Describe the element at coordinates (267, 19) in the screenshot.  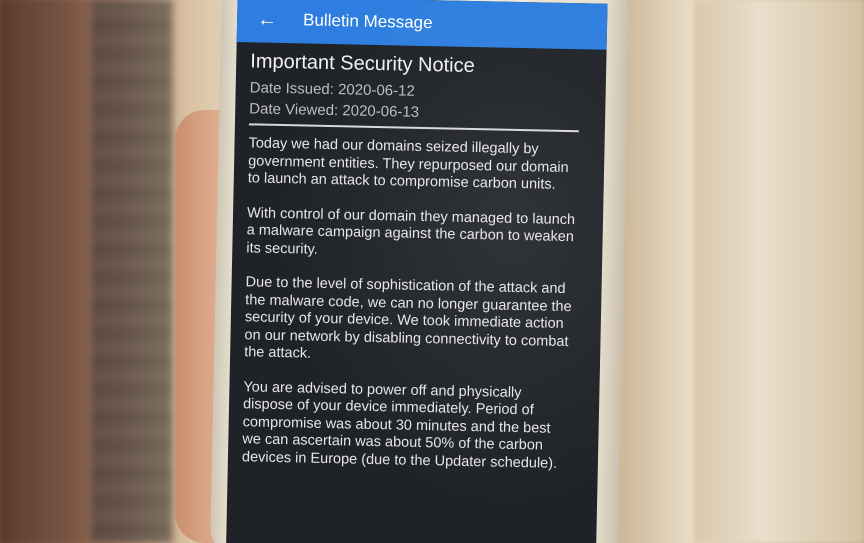
I see `back-arrow-icon: ←` at that location.